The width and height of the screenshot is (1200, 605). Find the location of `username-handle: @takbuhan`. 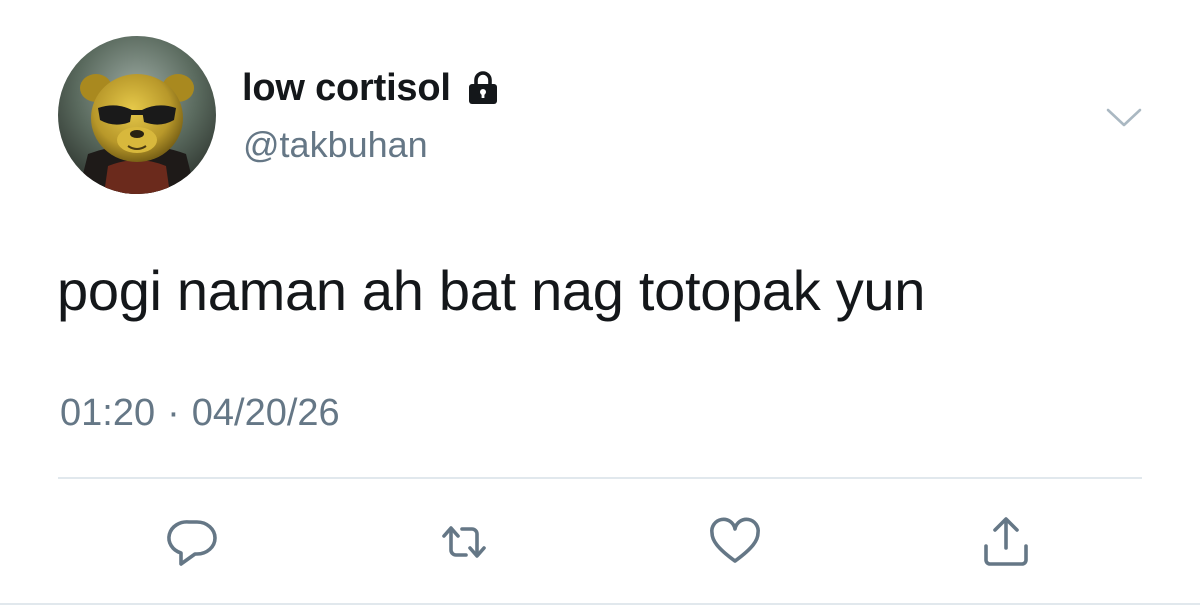

username-handle: @takbuhan is located at coordinates (335, 145).